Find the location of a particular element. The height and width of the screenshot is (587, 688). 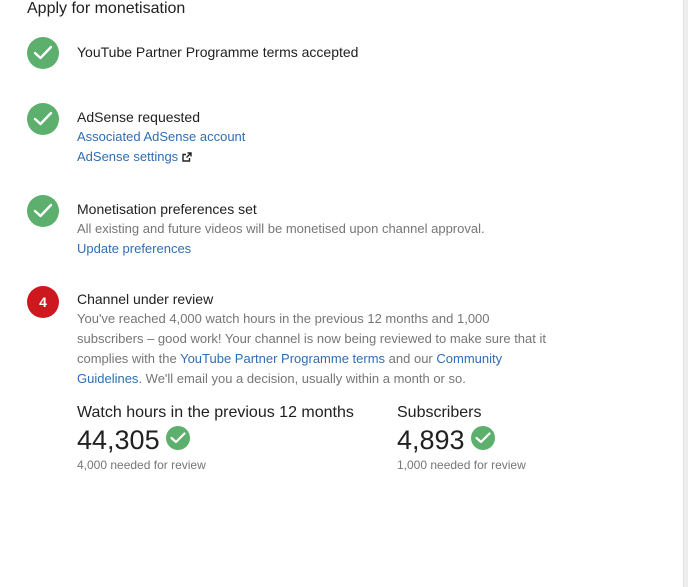

partner-programme-terms-link: YouTube Partner Programme terms is located at coordinates (282, 358).